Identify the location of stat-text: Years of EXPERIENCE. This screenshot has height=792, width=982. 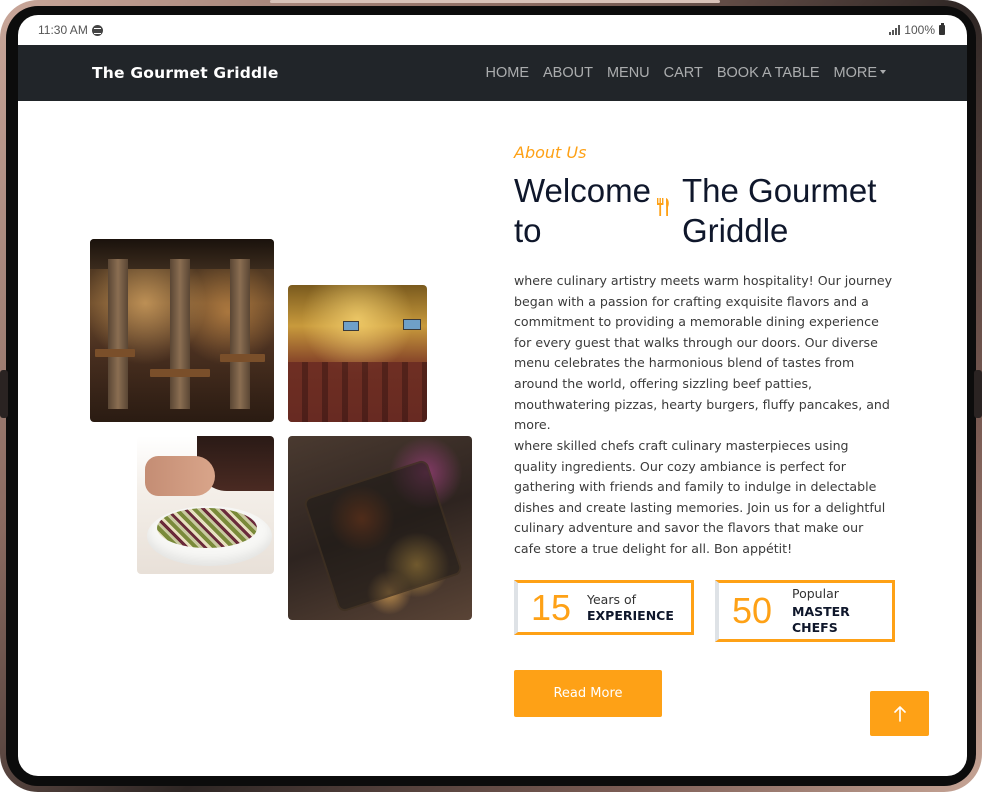
(647, 608).